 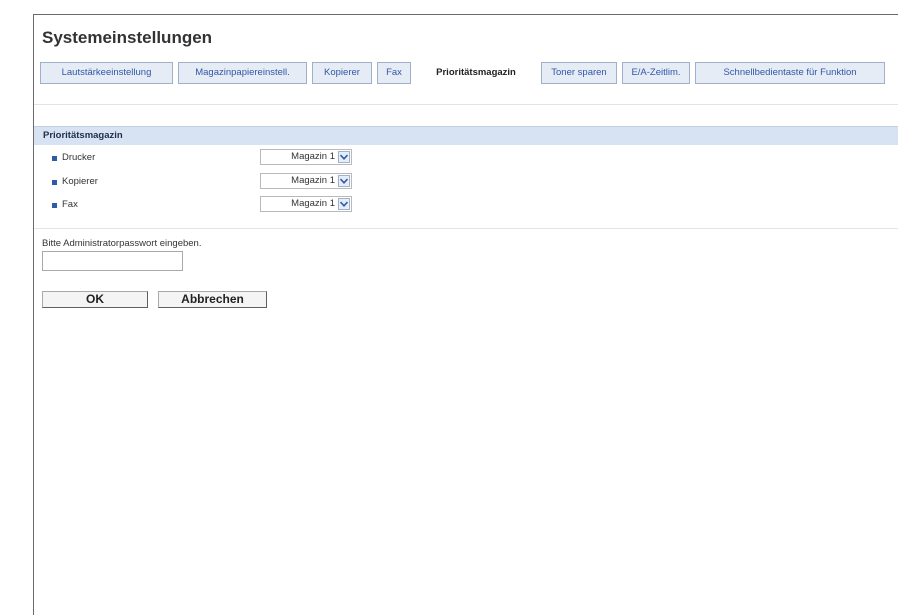 I want to click on tab-lautstaerkeeinstellung: Lautstärkeeinstellung, so click(x=106, y=73).